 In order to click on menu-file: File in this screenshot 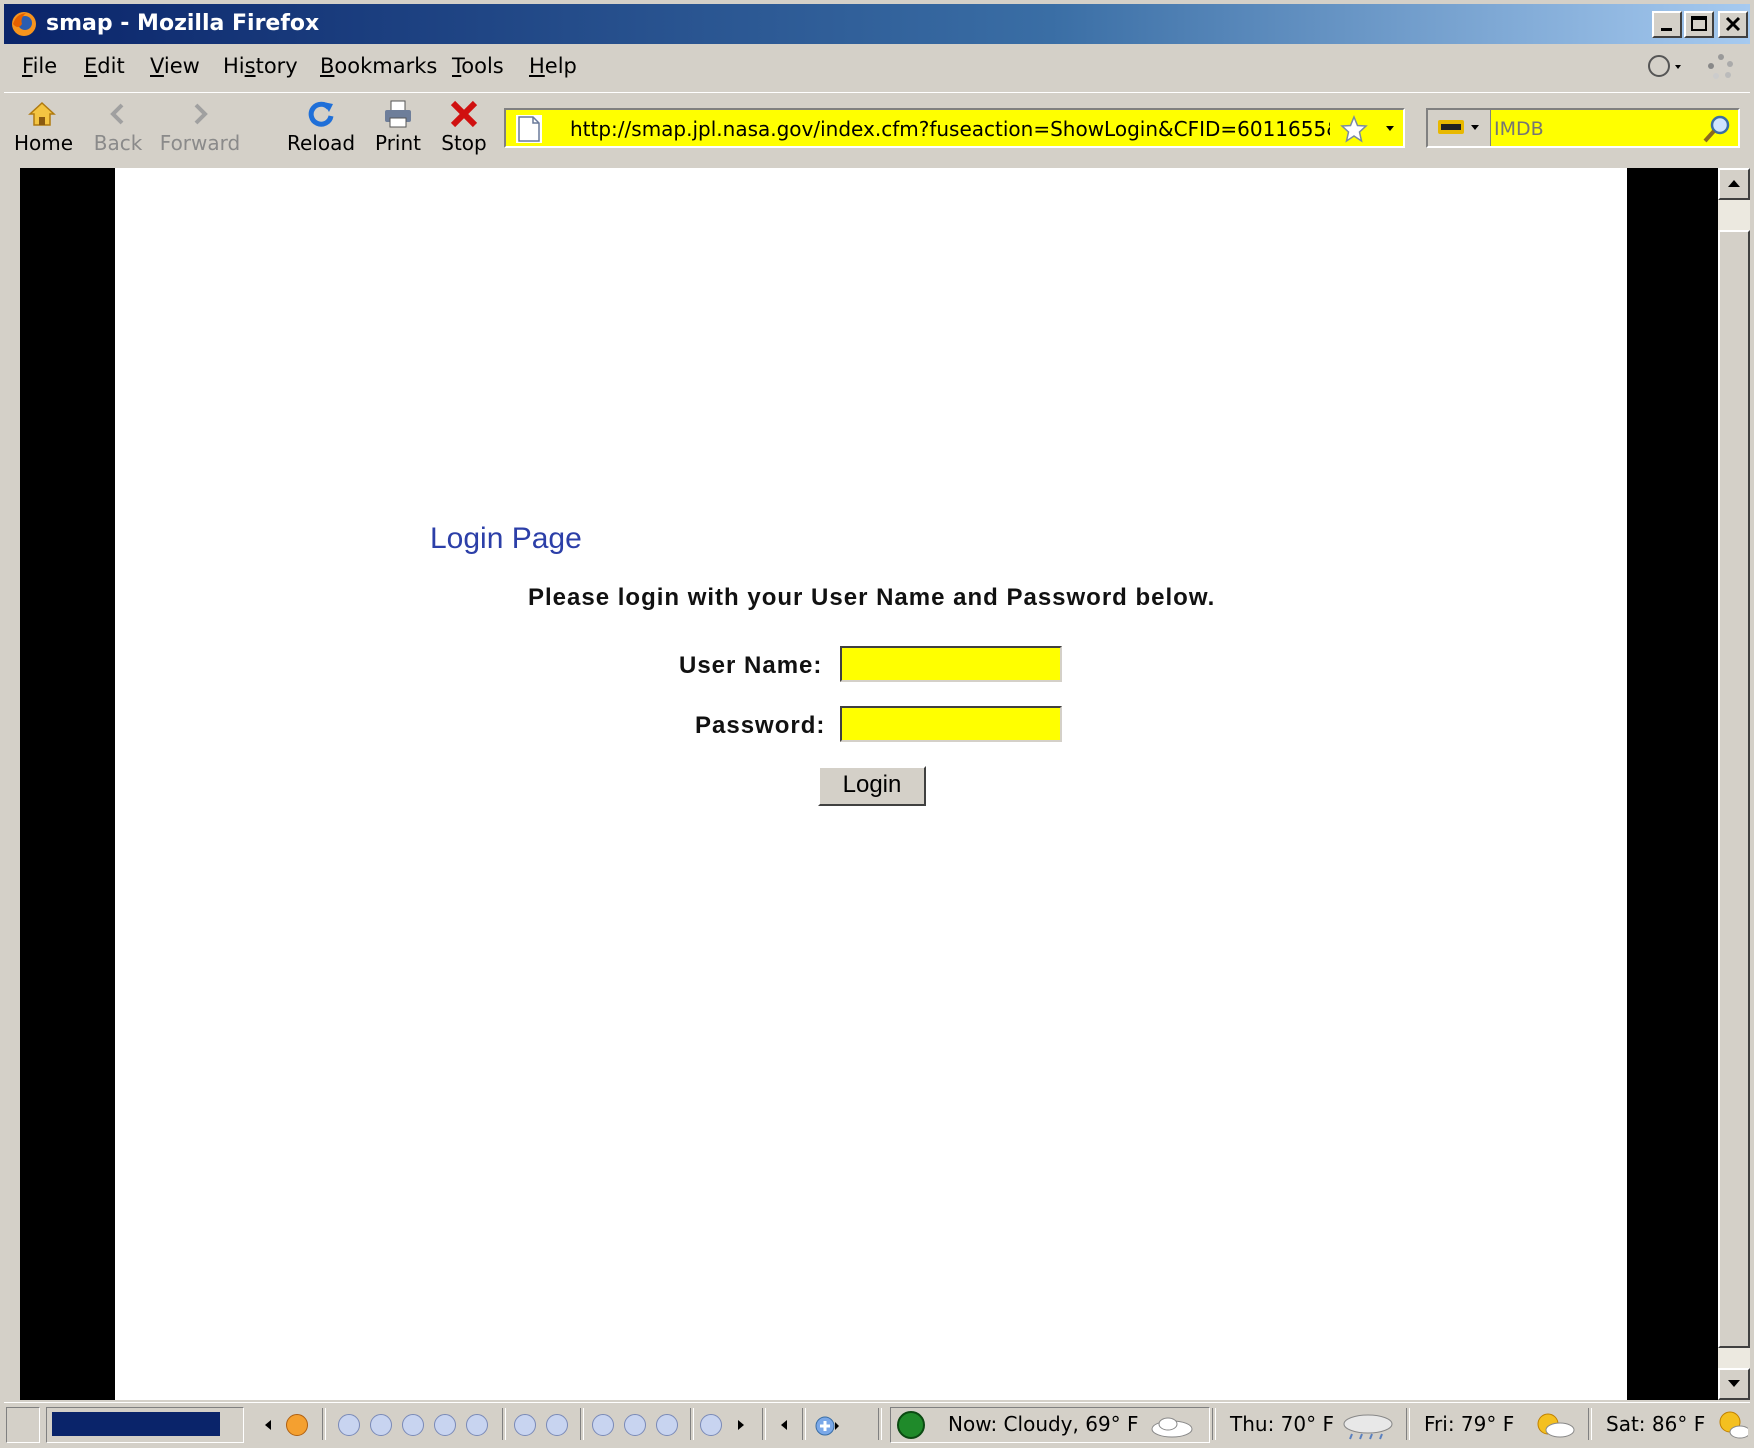, I will do `click(39, 66)`.